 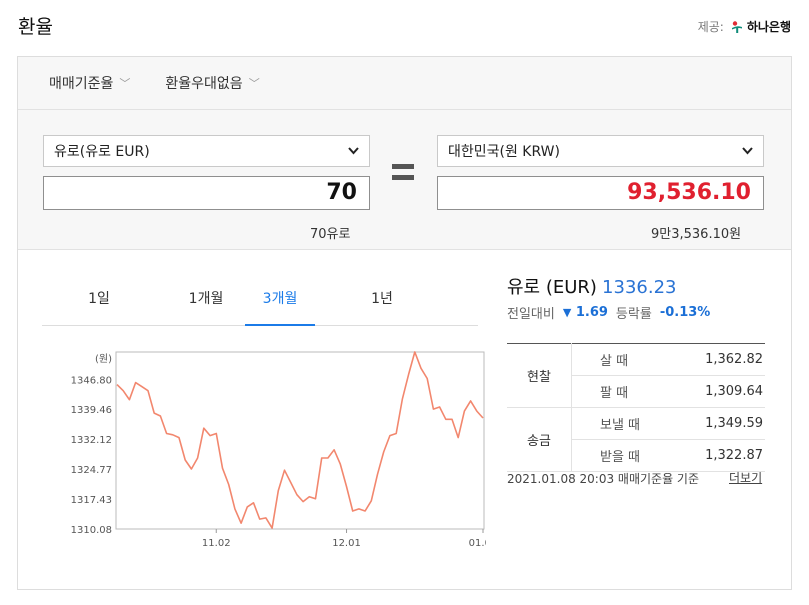 I want to click on cash-group-label: 현찰, so click(x=539, y=375).